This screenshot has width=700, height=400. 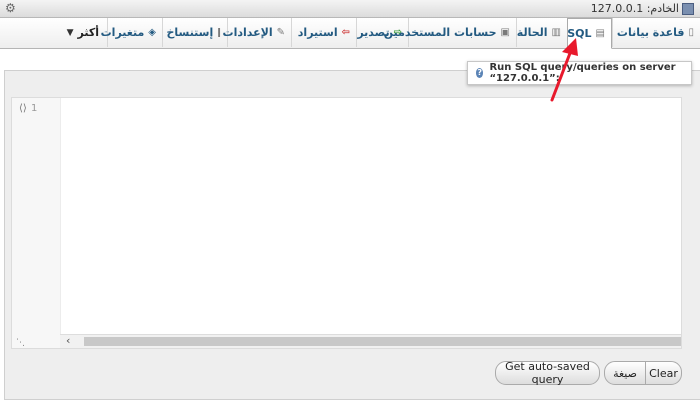 What do you see at coordinates (688, 8) in the screenshot?
I see `server-icon` at bounding box center [688, 8].